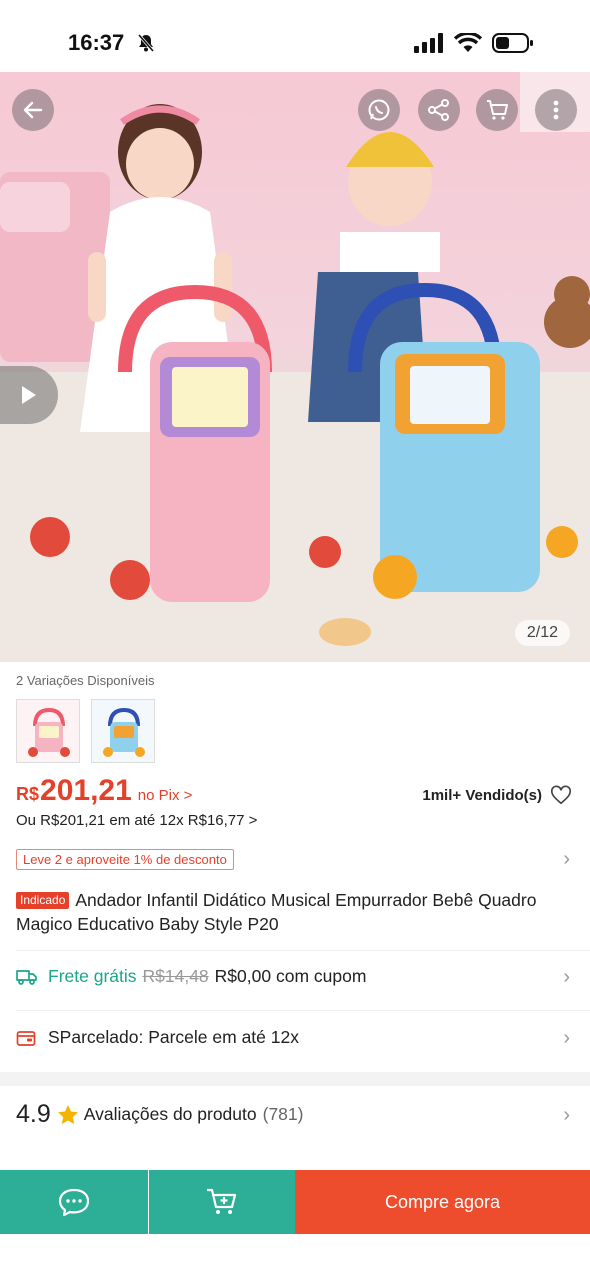 Image resolution: width=590 pixels, height=1280 pixels. I want to click on battery-icon, so click(512, 43).